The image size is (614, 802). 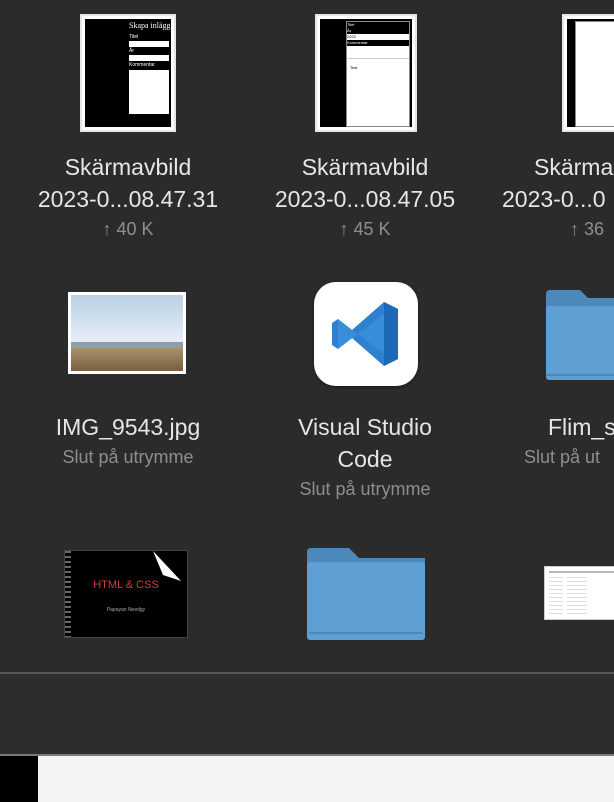 What do you see at coordinates (126, 610) in the screenshot?
I see `book-subtitle: Papayan Needgy` at bounding box center [126, 610].